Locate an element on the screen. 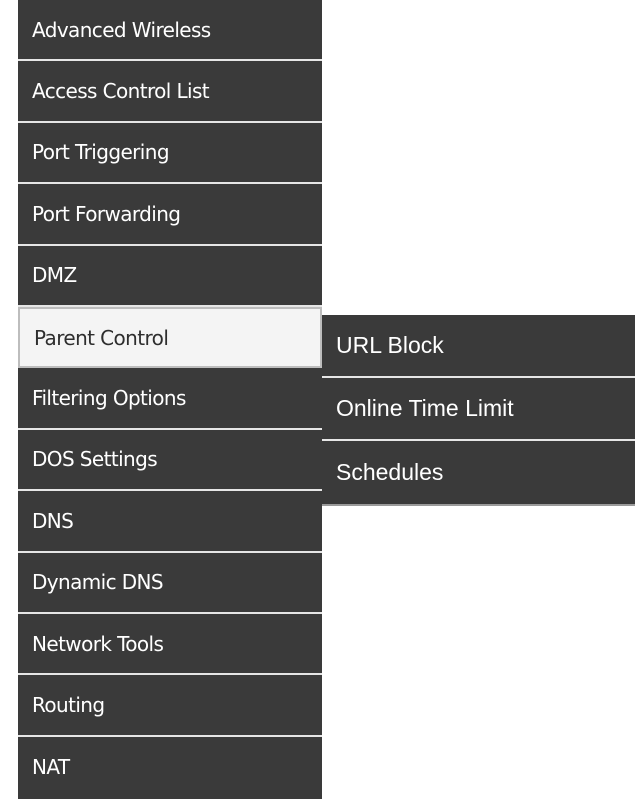  sidebar-item-network-tools: Network Tools is located at coordinates (170, 644).